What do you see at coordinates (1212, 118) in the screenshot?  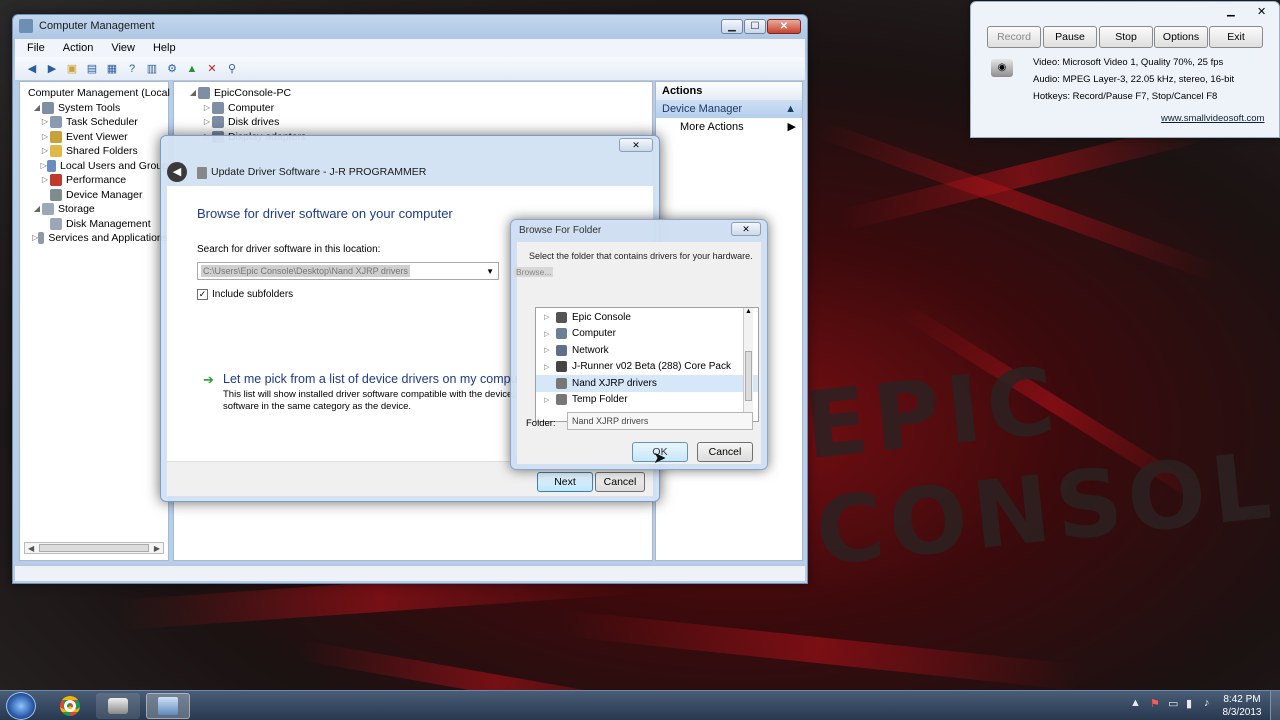 I see `website-link: www.smallvideosoft.com` at bounding box center [1212, 118].